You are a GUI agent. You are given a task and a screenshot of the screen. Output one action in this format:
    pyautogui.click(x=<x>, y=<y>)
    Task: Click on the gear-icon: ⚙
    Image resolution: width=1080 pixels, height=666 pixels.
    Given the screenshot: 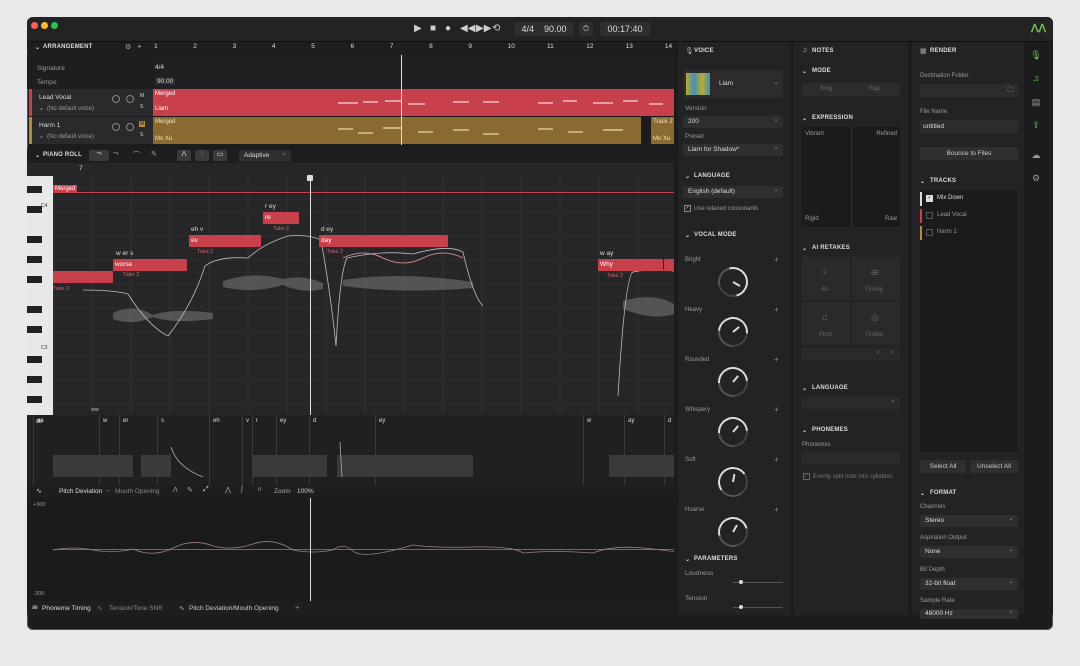 What is the action you would take?
    pyautogui.click(x=1036, y=179)
    